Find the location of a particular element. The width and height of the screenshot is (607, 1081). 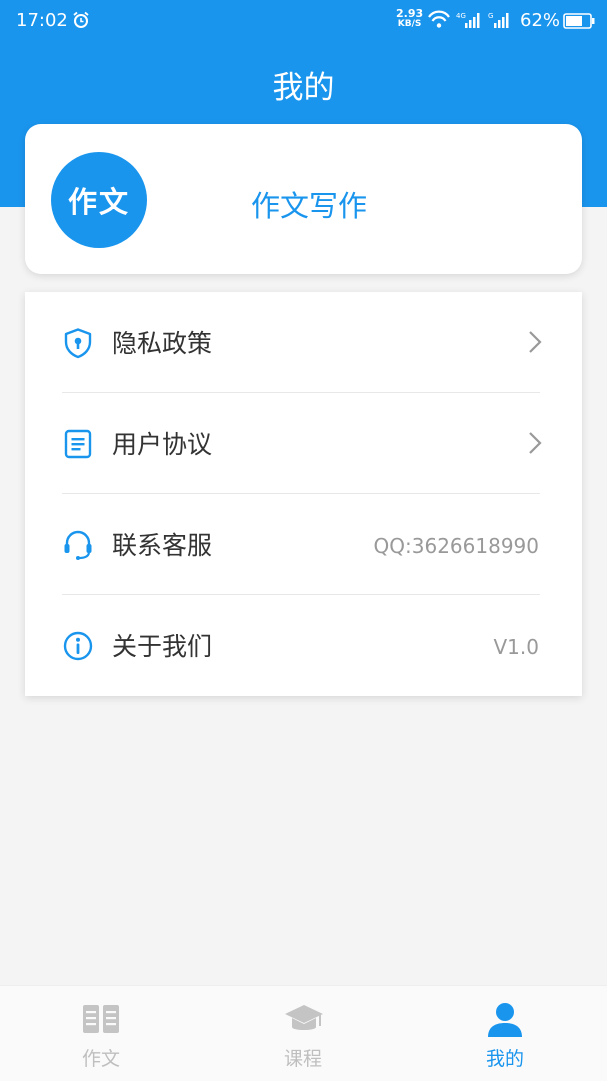

svg-text: G is located at coordinates (490, 16).